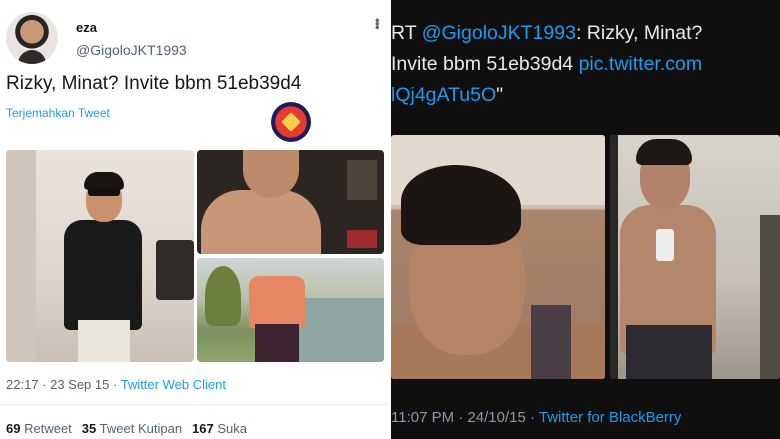 The width and height of the screenshot is (780, 439). Describe the element at coordinates (86, 27) in the screenshot. I see `user-display-name: eza` at that location.